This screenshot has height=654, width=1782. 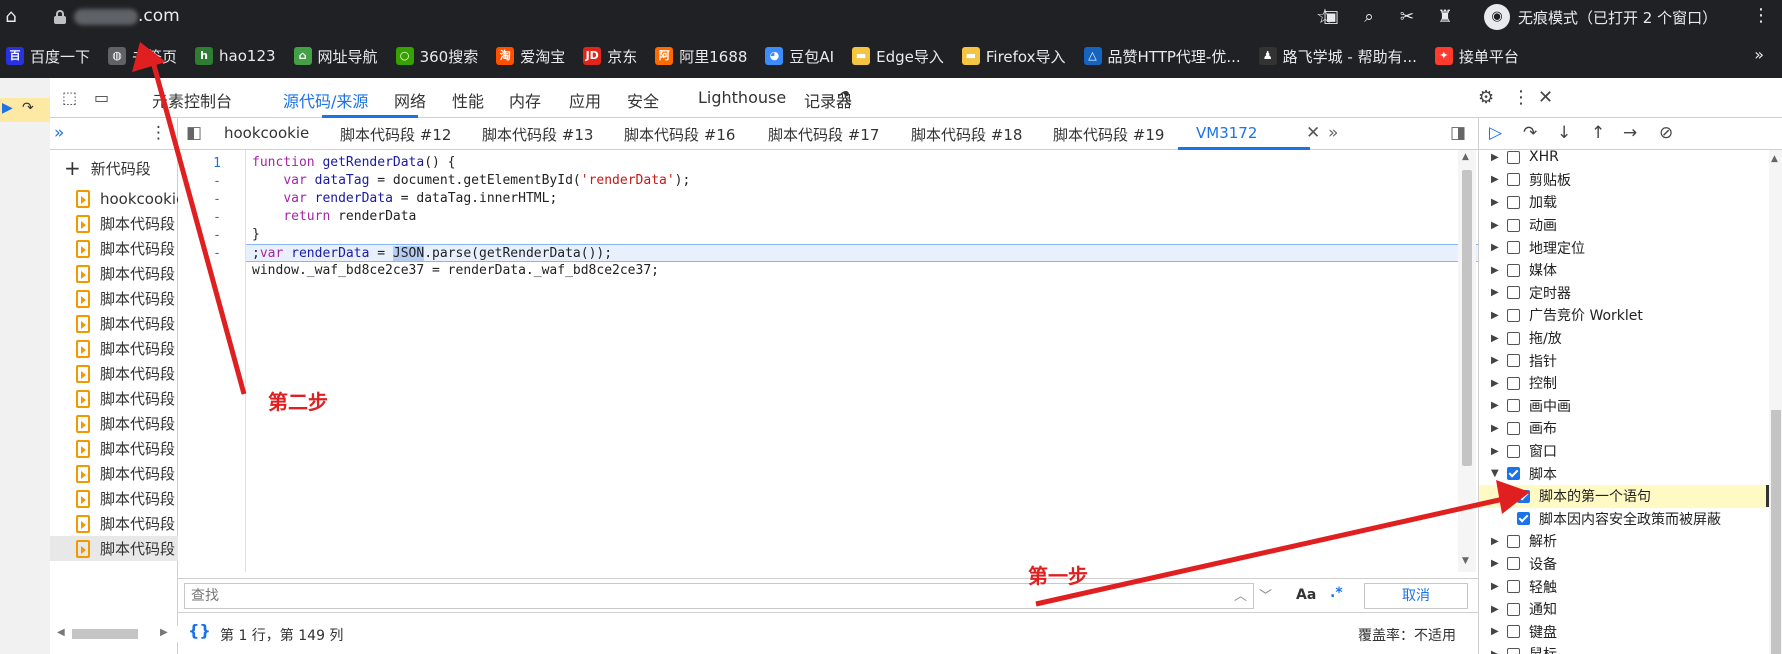 I want to click on breakpoint-subitem: 脚本的第一个语句, so click(x=1624, y=496).